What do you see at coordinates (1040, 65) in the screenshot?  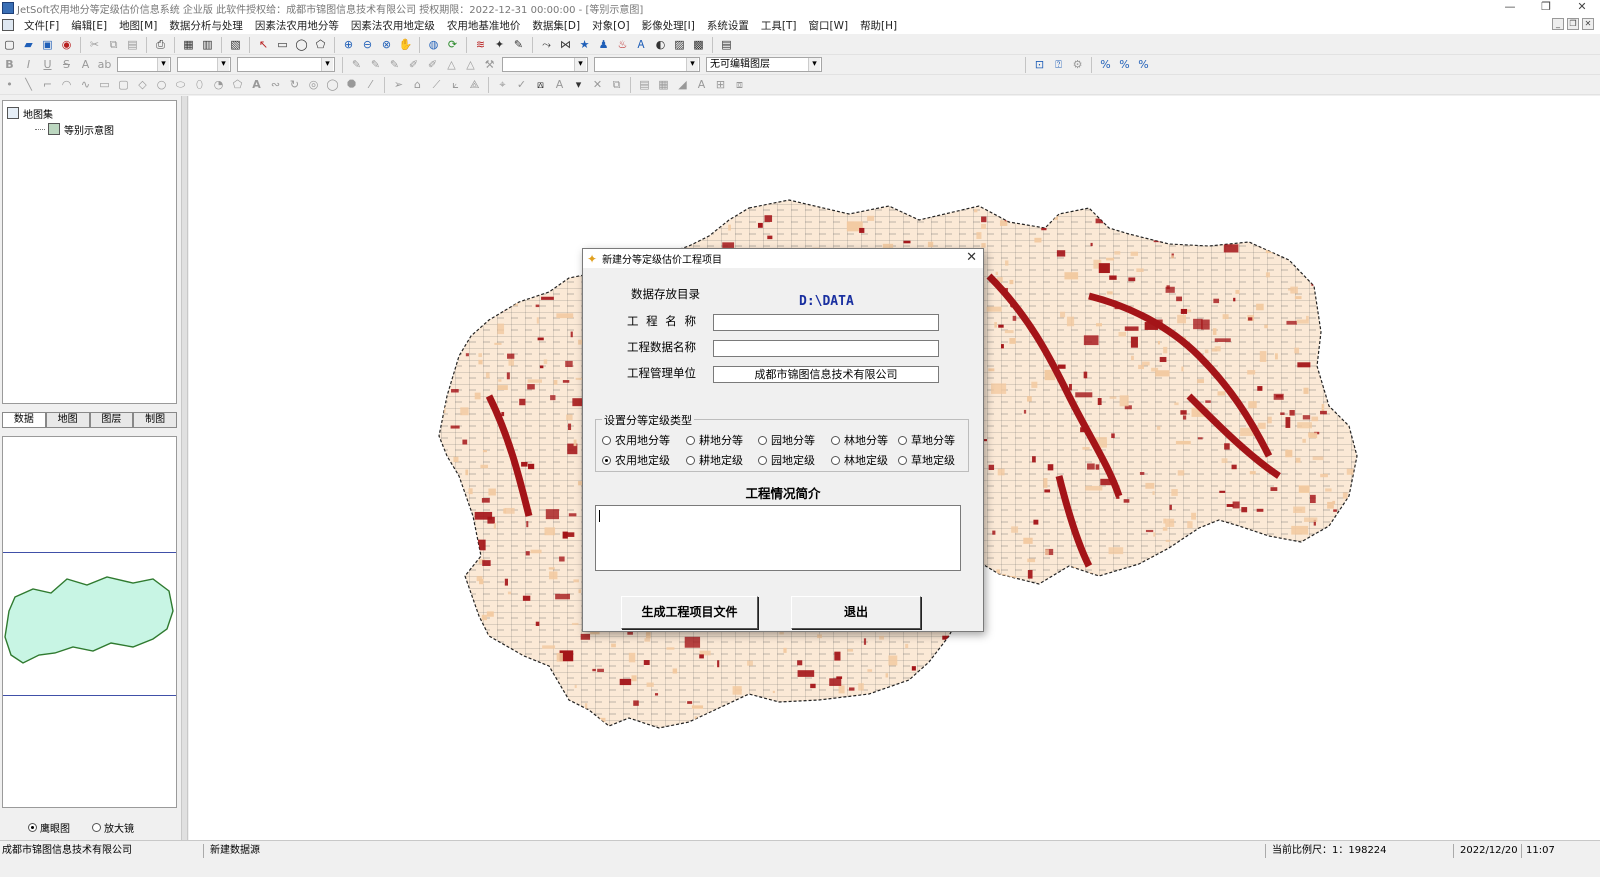 I see `measure-icon: ⊡` at bounding box center [1040, 65].